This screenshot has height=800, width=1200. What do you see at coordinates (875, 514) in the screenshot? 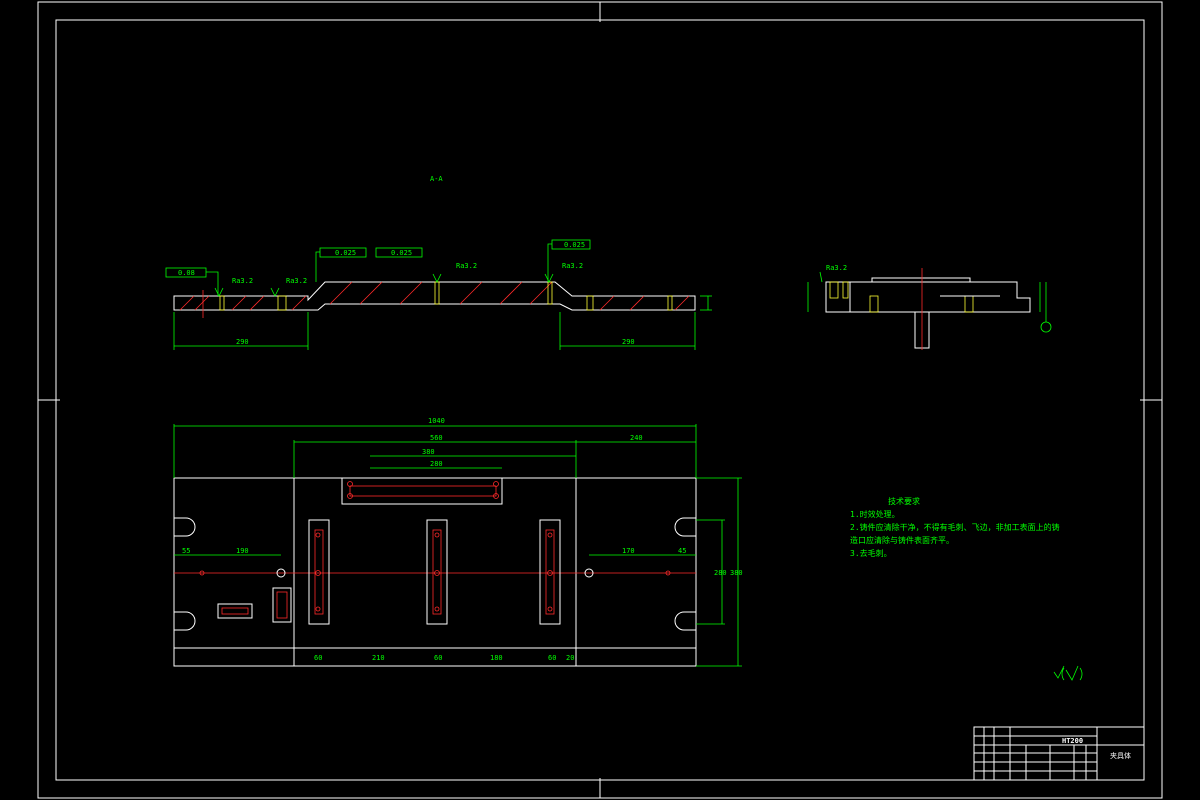
I see `tech-item-1: 1.时效处理。` at bounding box center [875, 514].